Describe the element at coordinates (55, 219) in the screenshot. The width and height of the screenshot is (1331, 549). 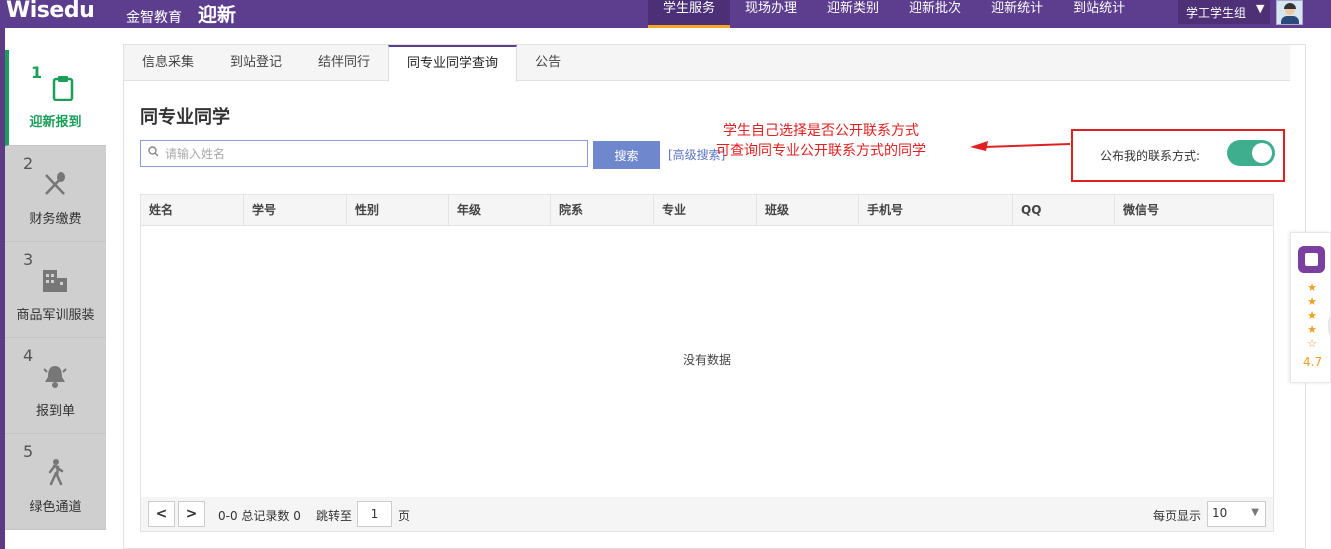
I see `step-label: 财务缴费` at that location.